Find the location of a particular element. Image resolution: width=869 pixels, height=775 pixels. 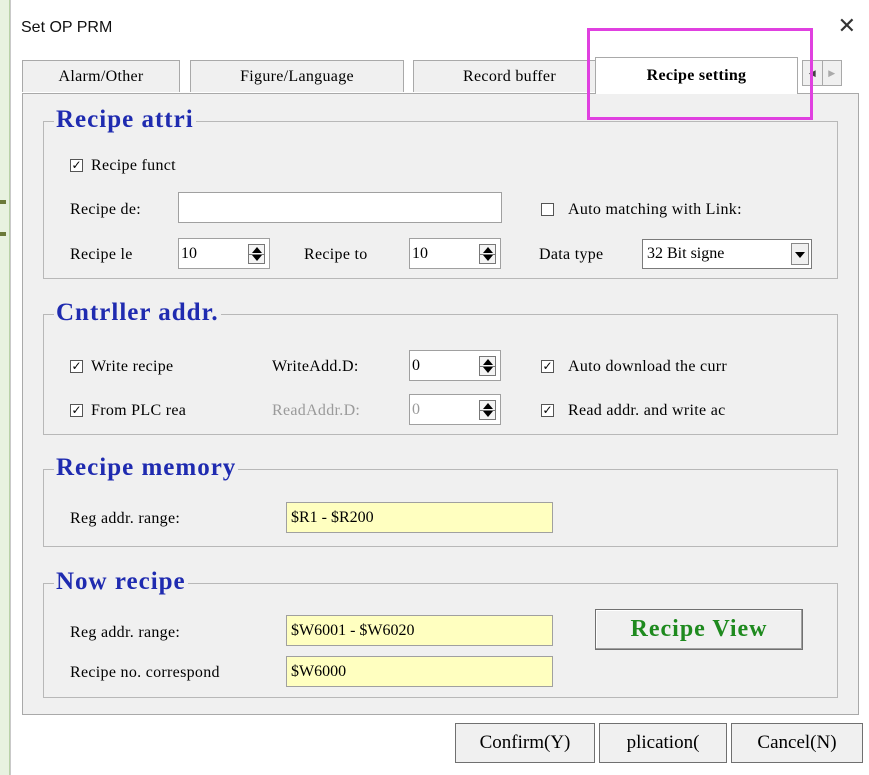

recipe-length-spinner: 10 is located at coordinates (224, 253).